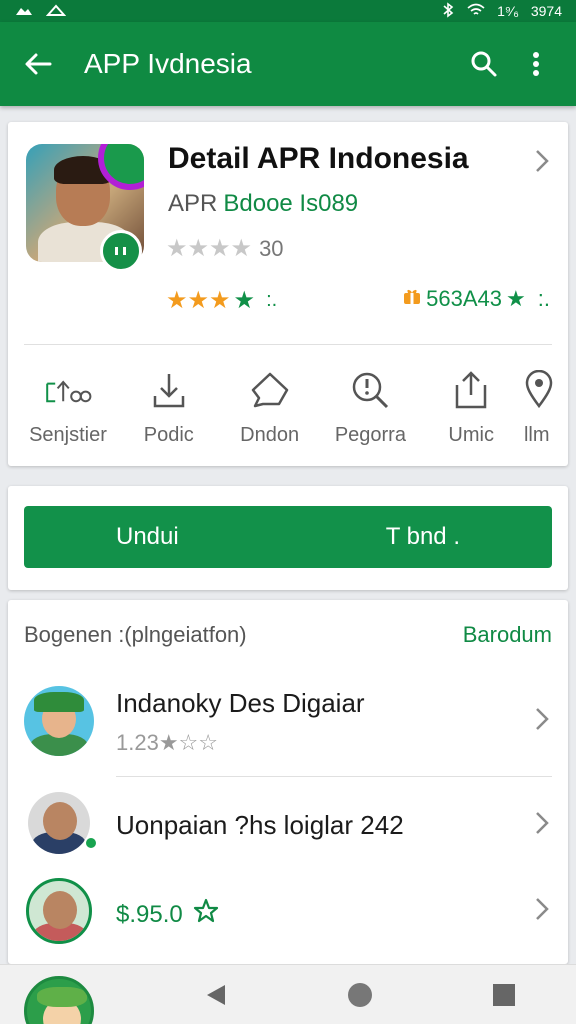 The image size is (576, 1024). I want to click on list-item: Indanoky Des Digaiar 1.23★☆☆, so click(288, 722).